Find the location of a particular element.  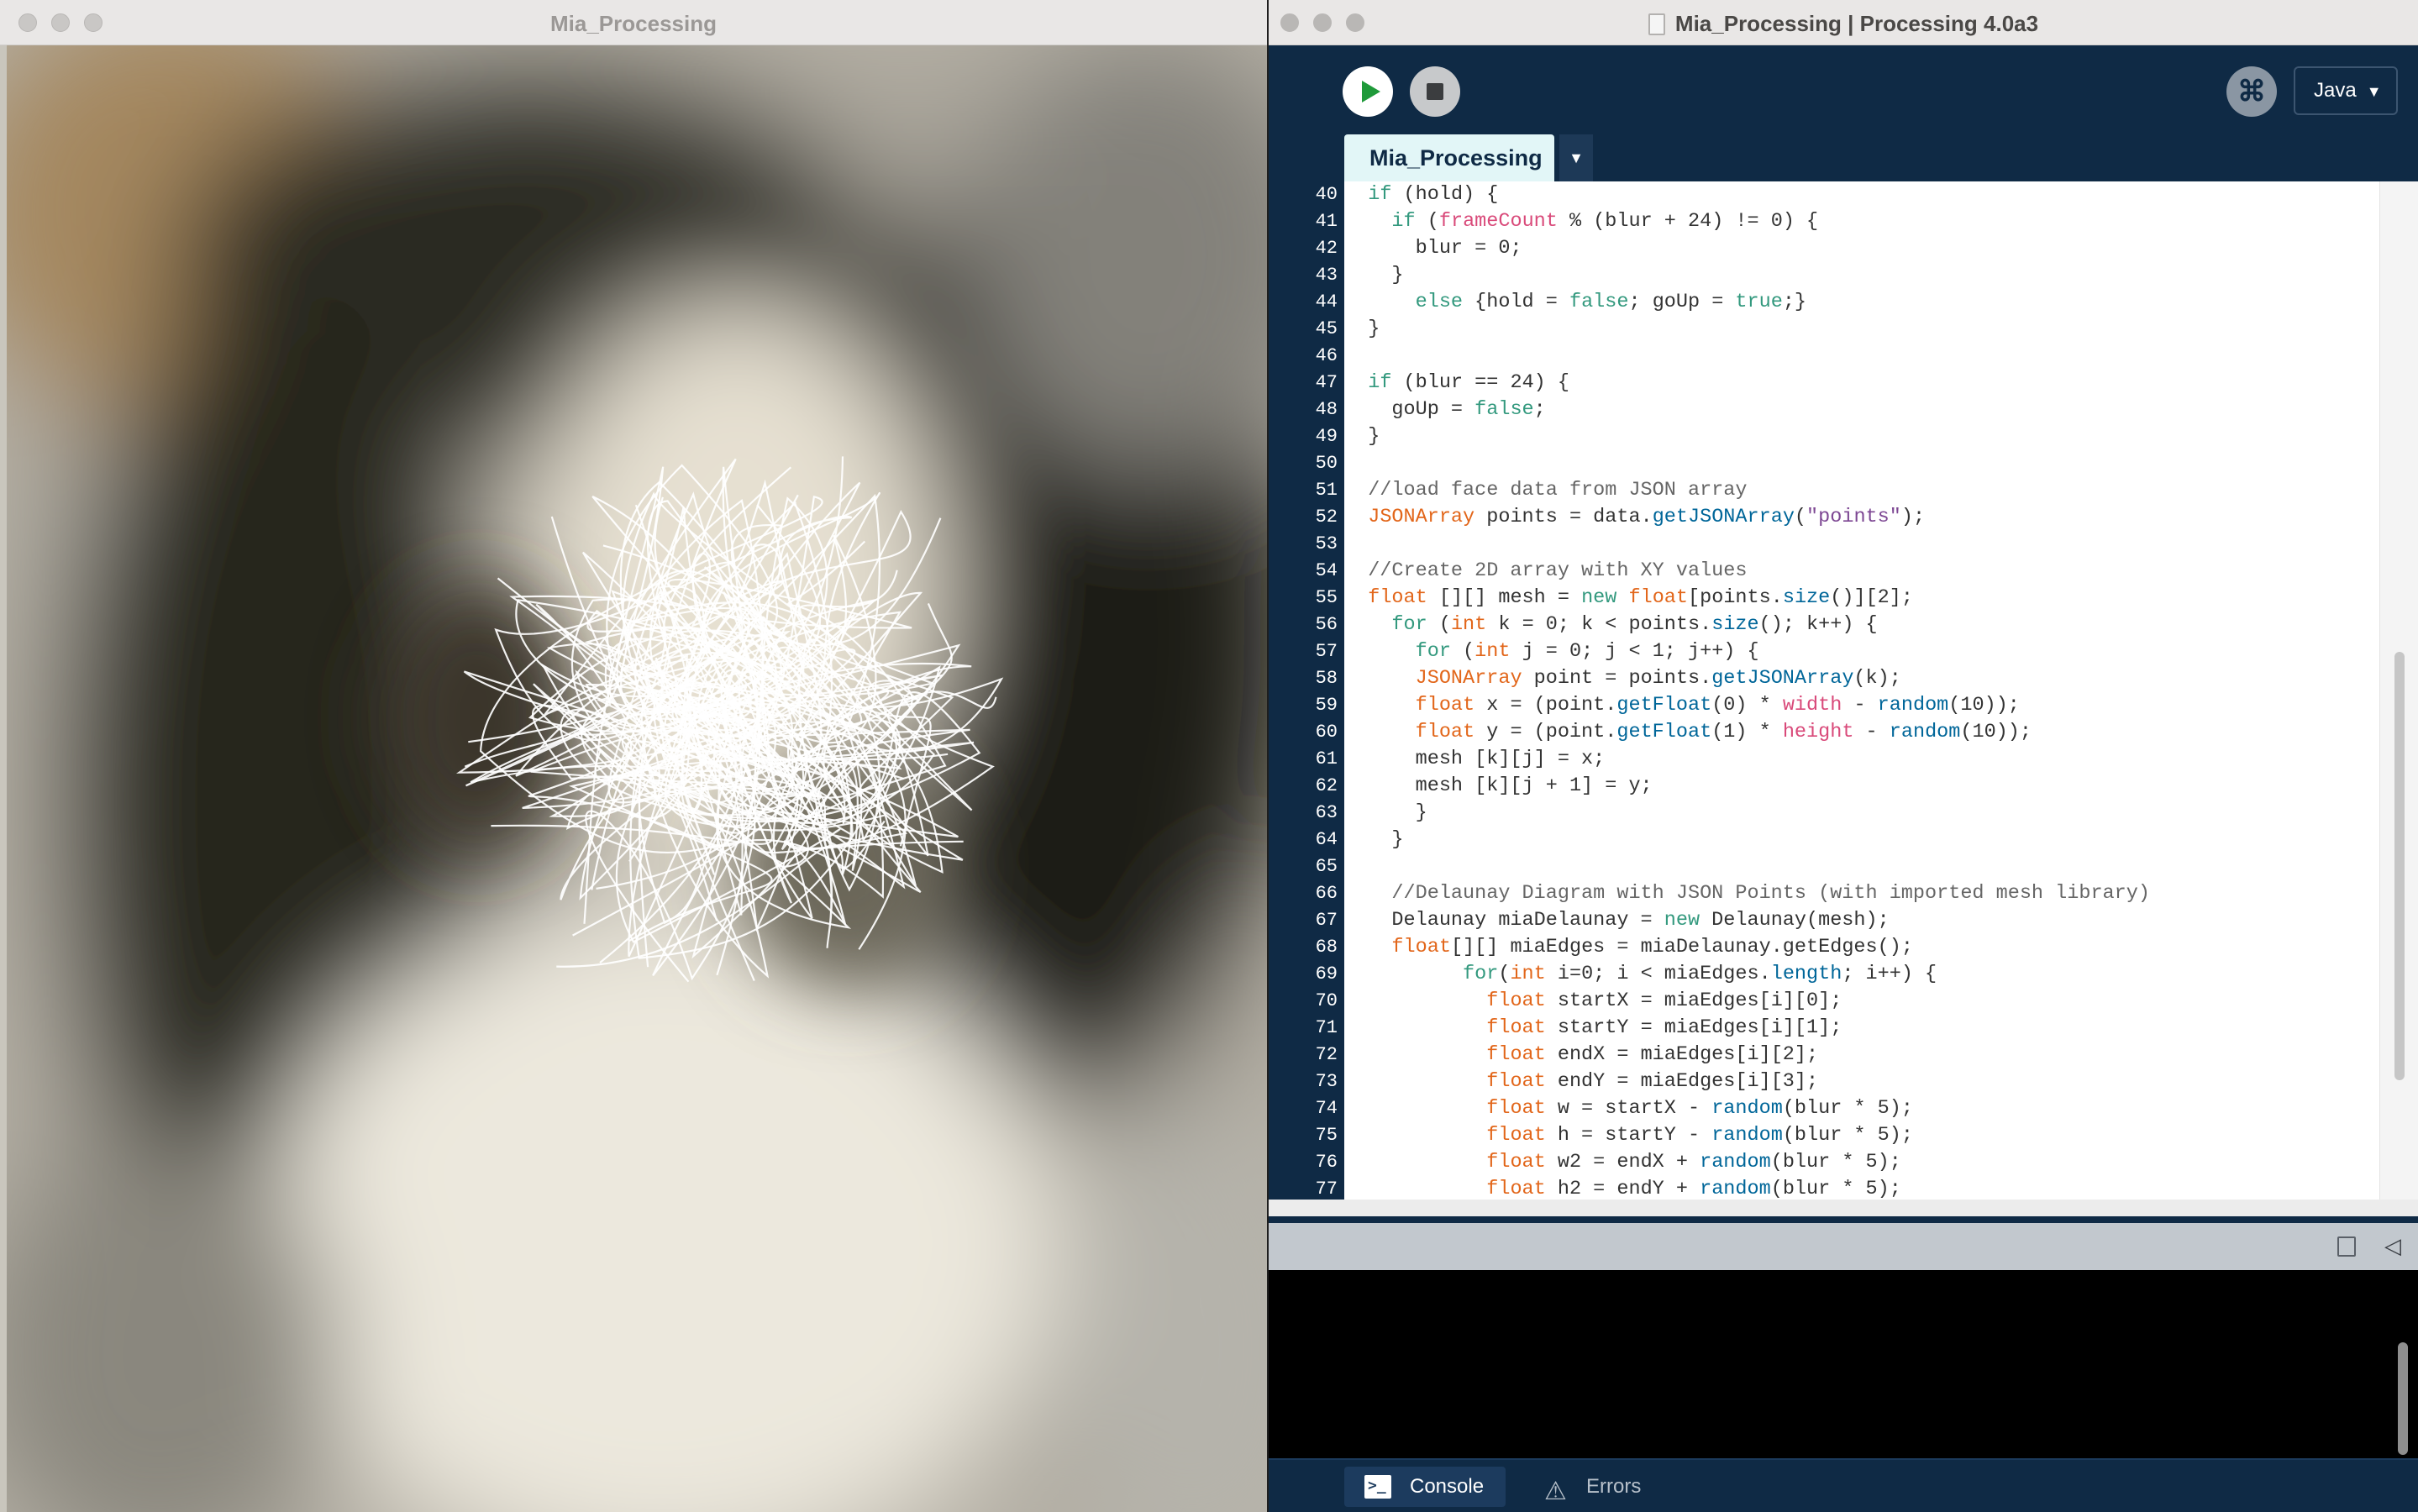

code-token: ); is located at coordinates (1913, 517).